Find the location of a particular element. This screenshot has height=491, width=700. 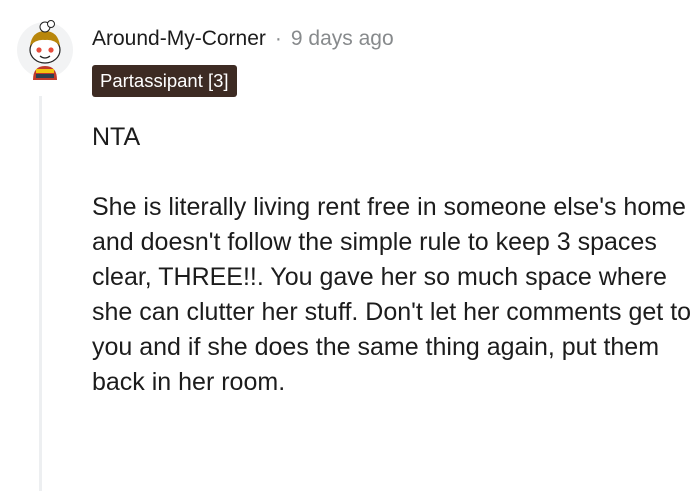

snoo-avatar-icon is located at coordinates (45, 50).